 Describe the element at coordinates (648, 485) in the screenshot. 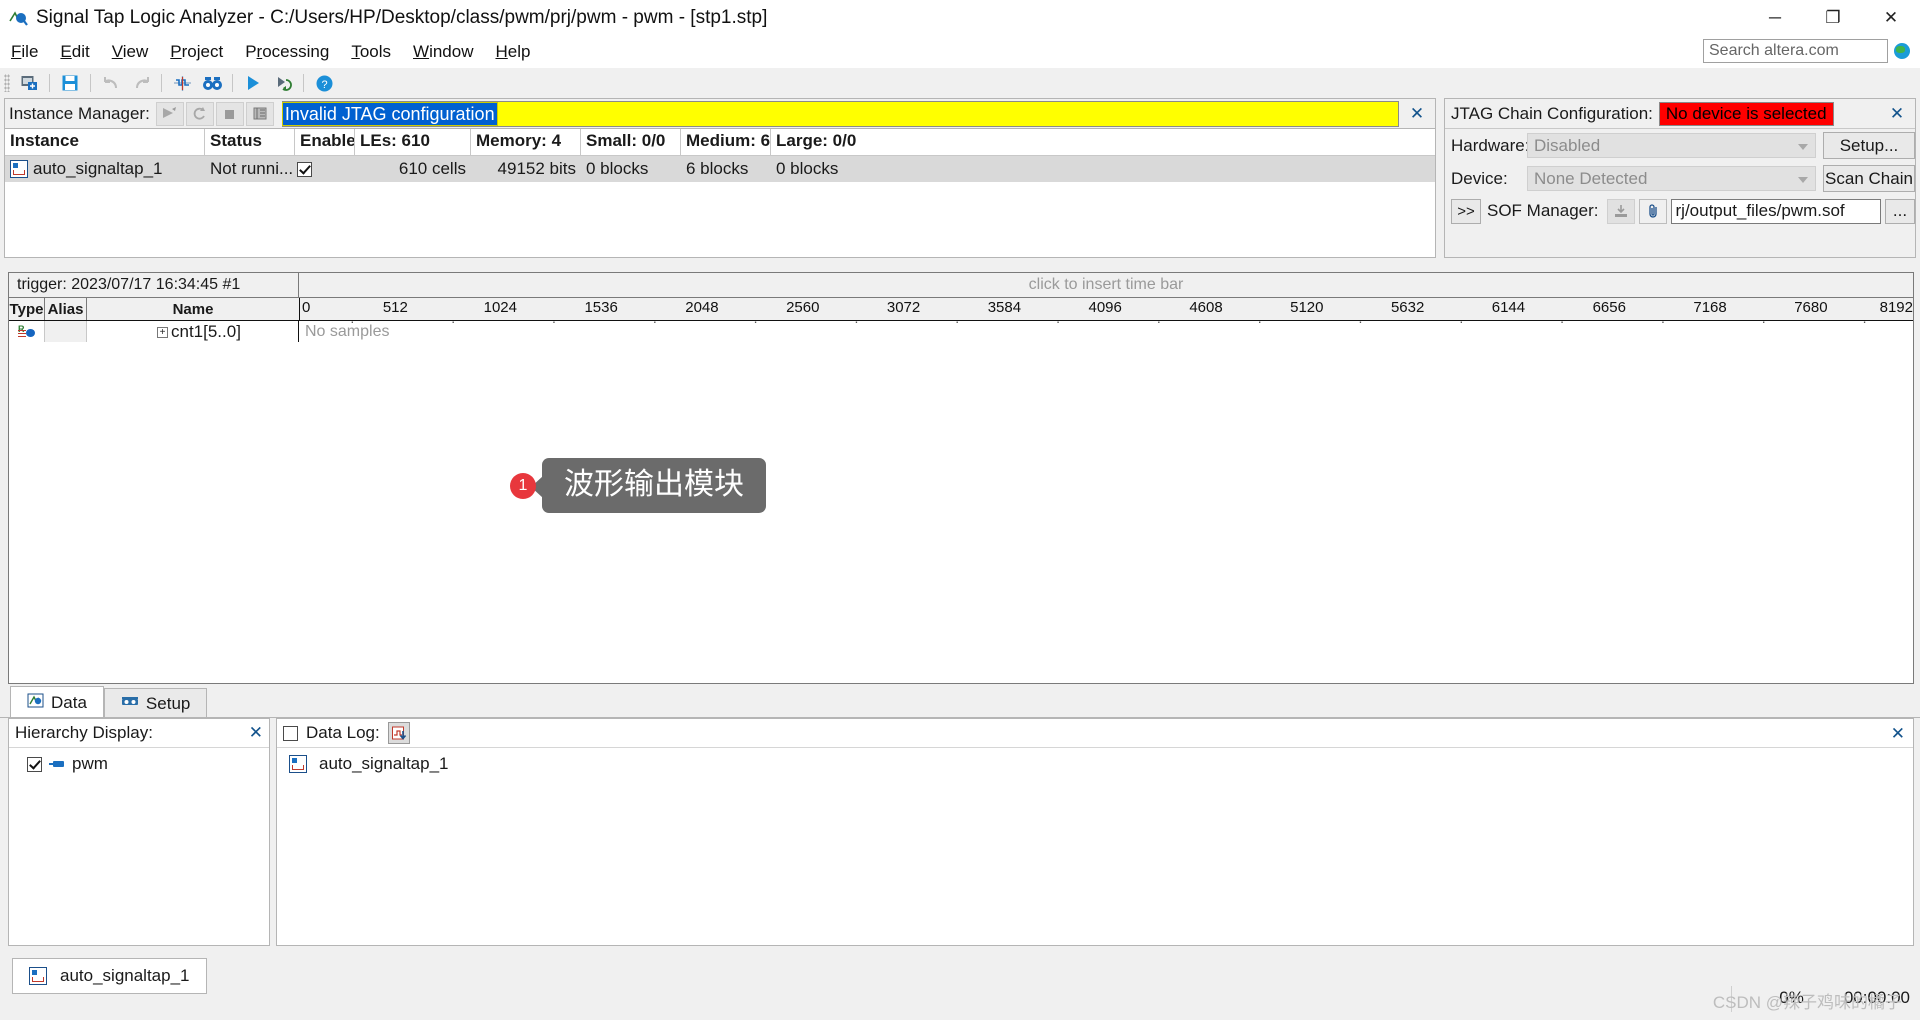

I see `annotation-text: 波形输出模块` at that location.